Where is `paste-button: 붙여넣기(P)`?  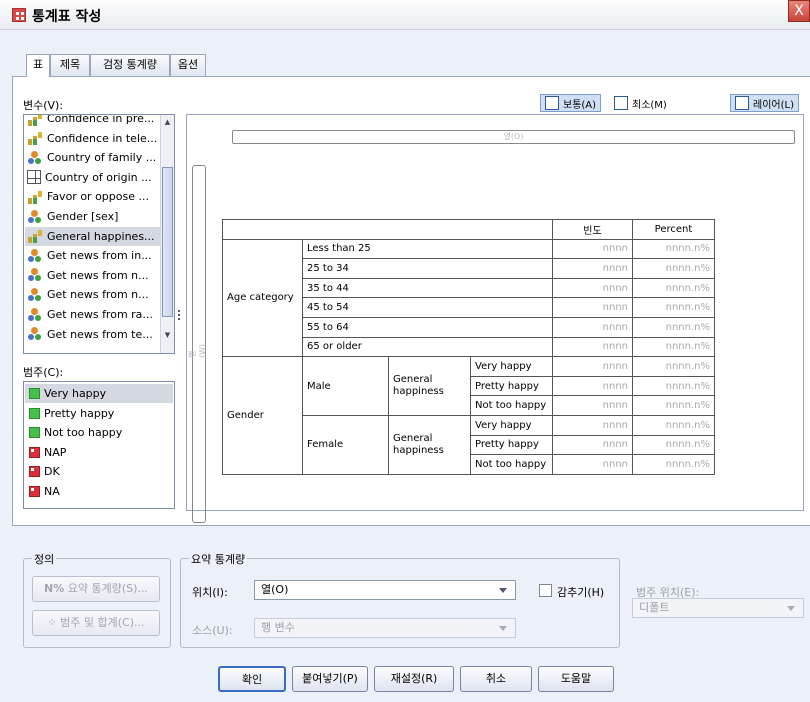 paste-button: 붙여넣기(P) is located at coordinates (330, 679).